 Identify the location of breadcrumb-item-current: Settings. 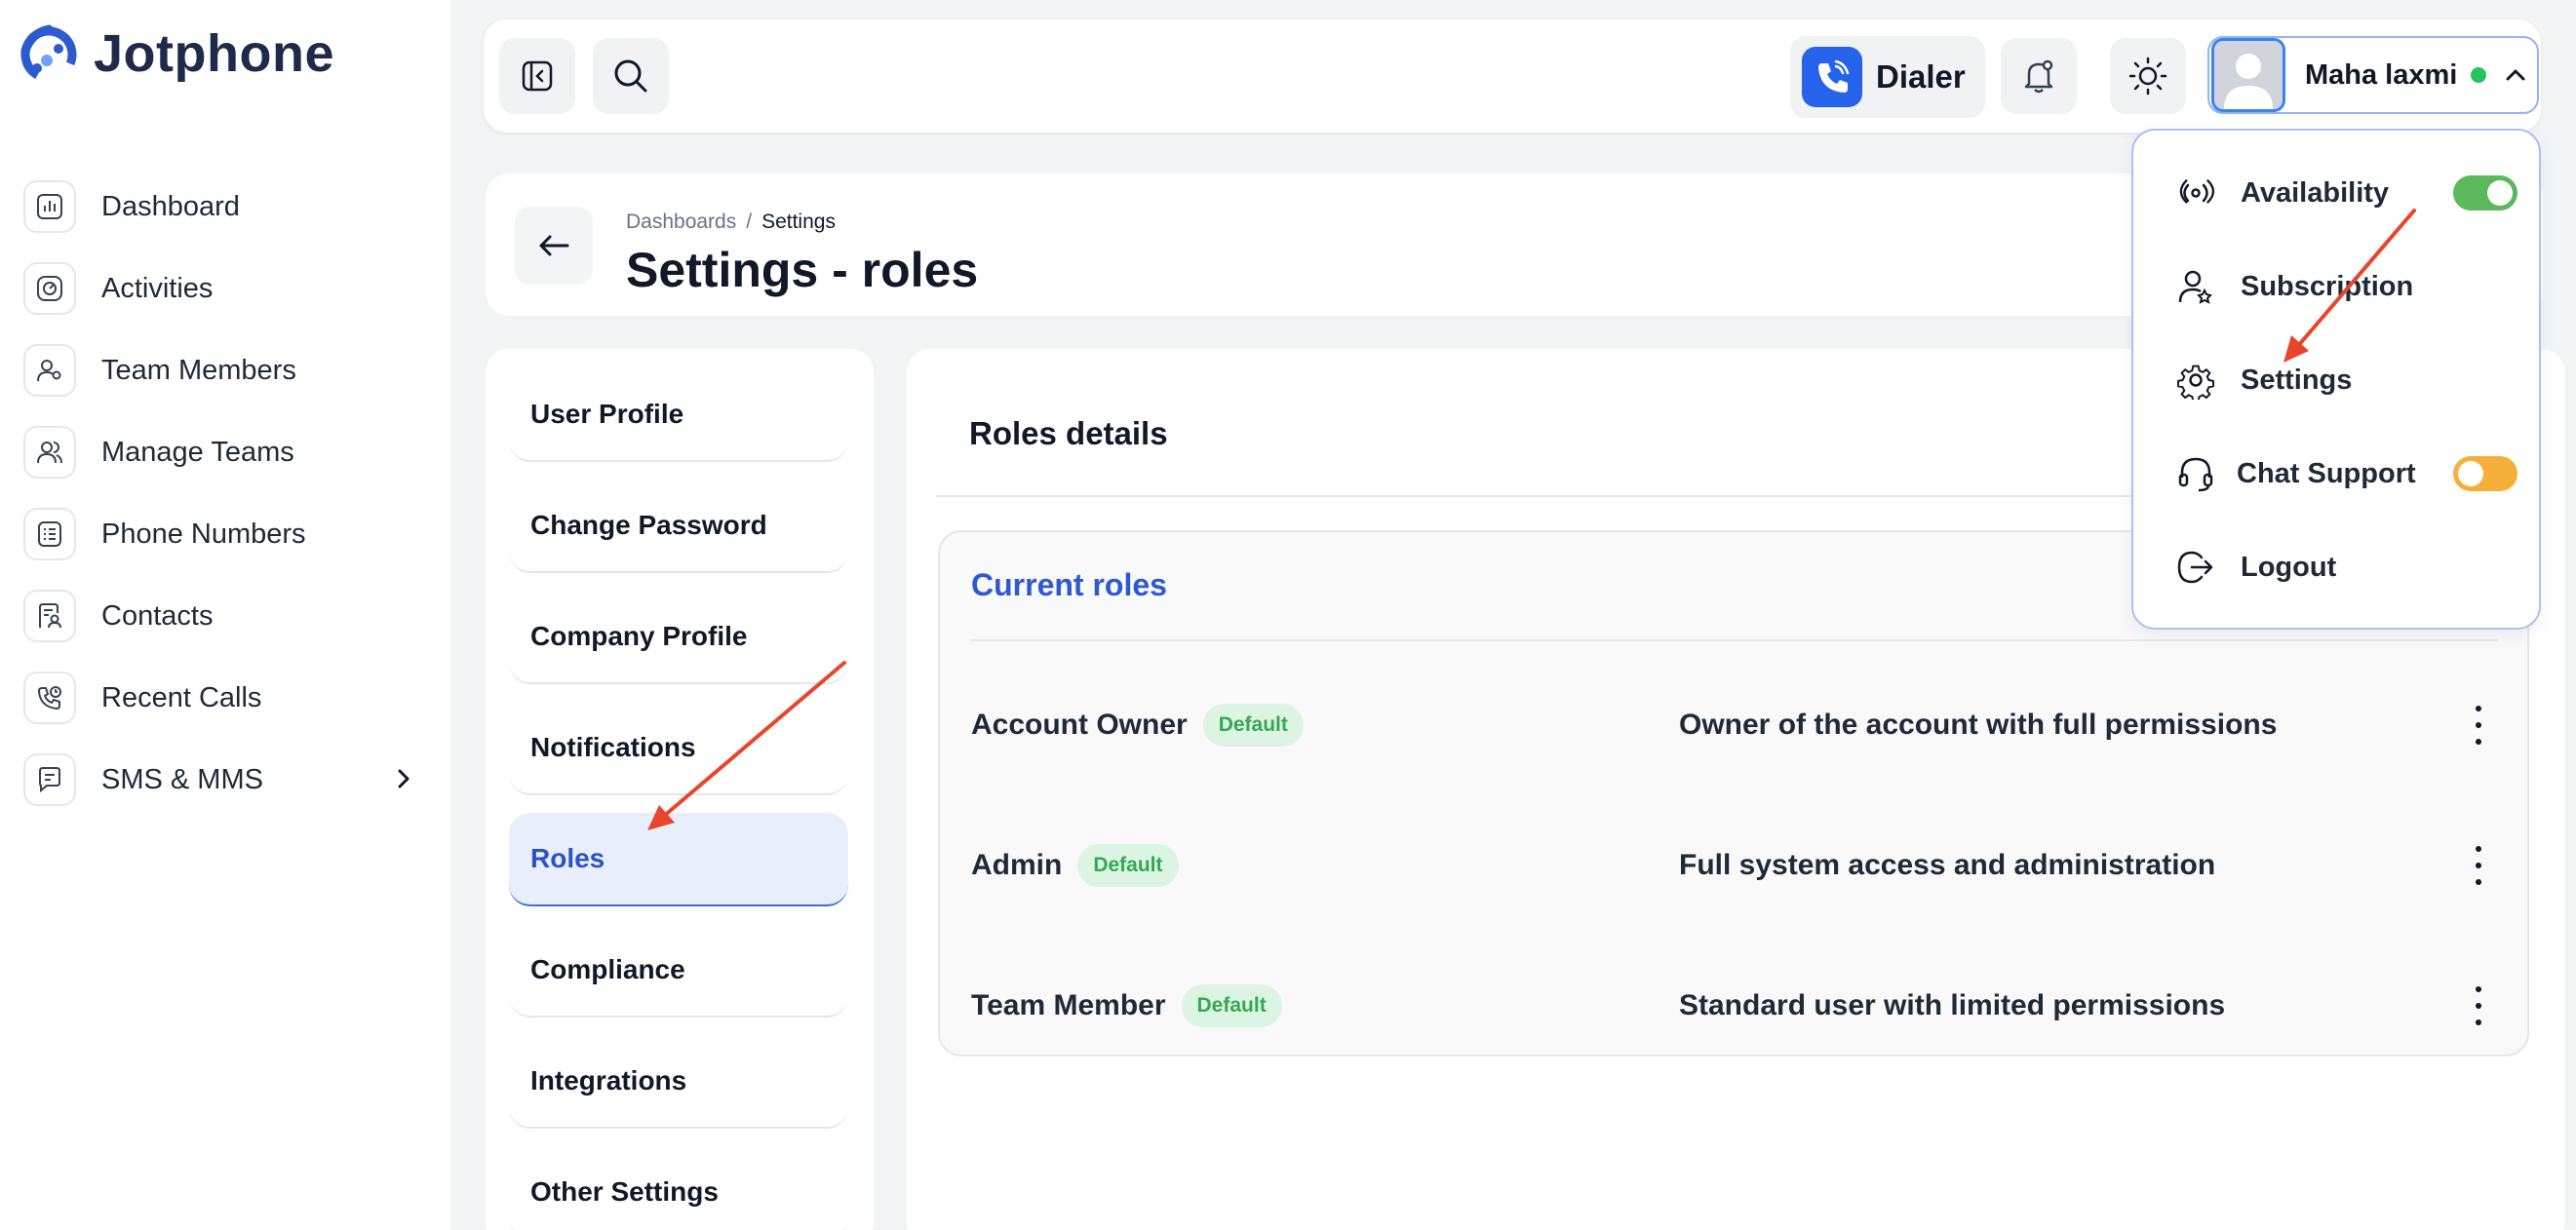
(798, 222).